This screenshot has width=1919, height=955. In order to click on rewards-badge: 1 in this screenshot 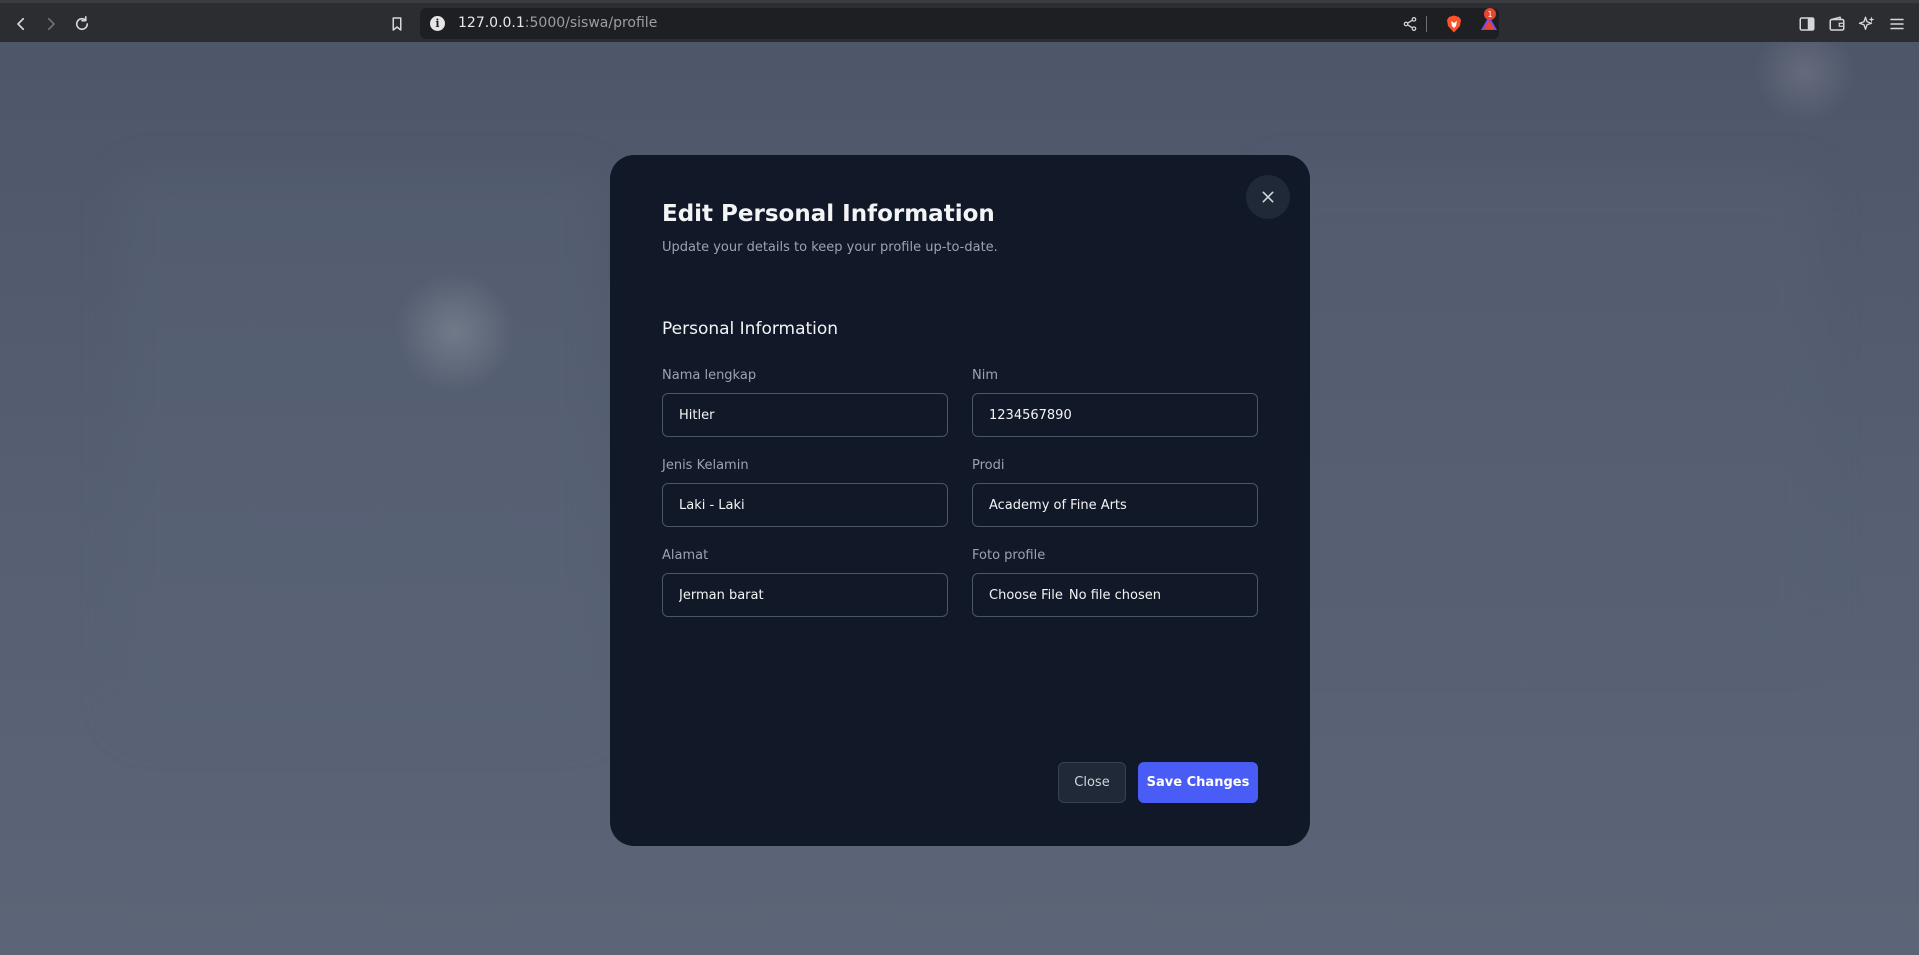, I will do `click(1490, 14)`.